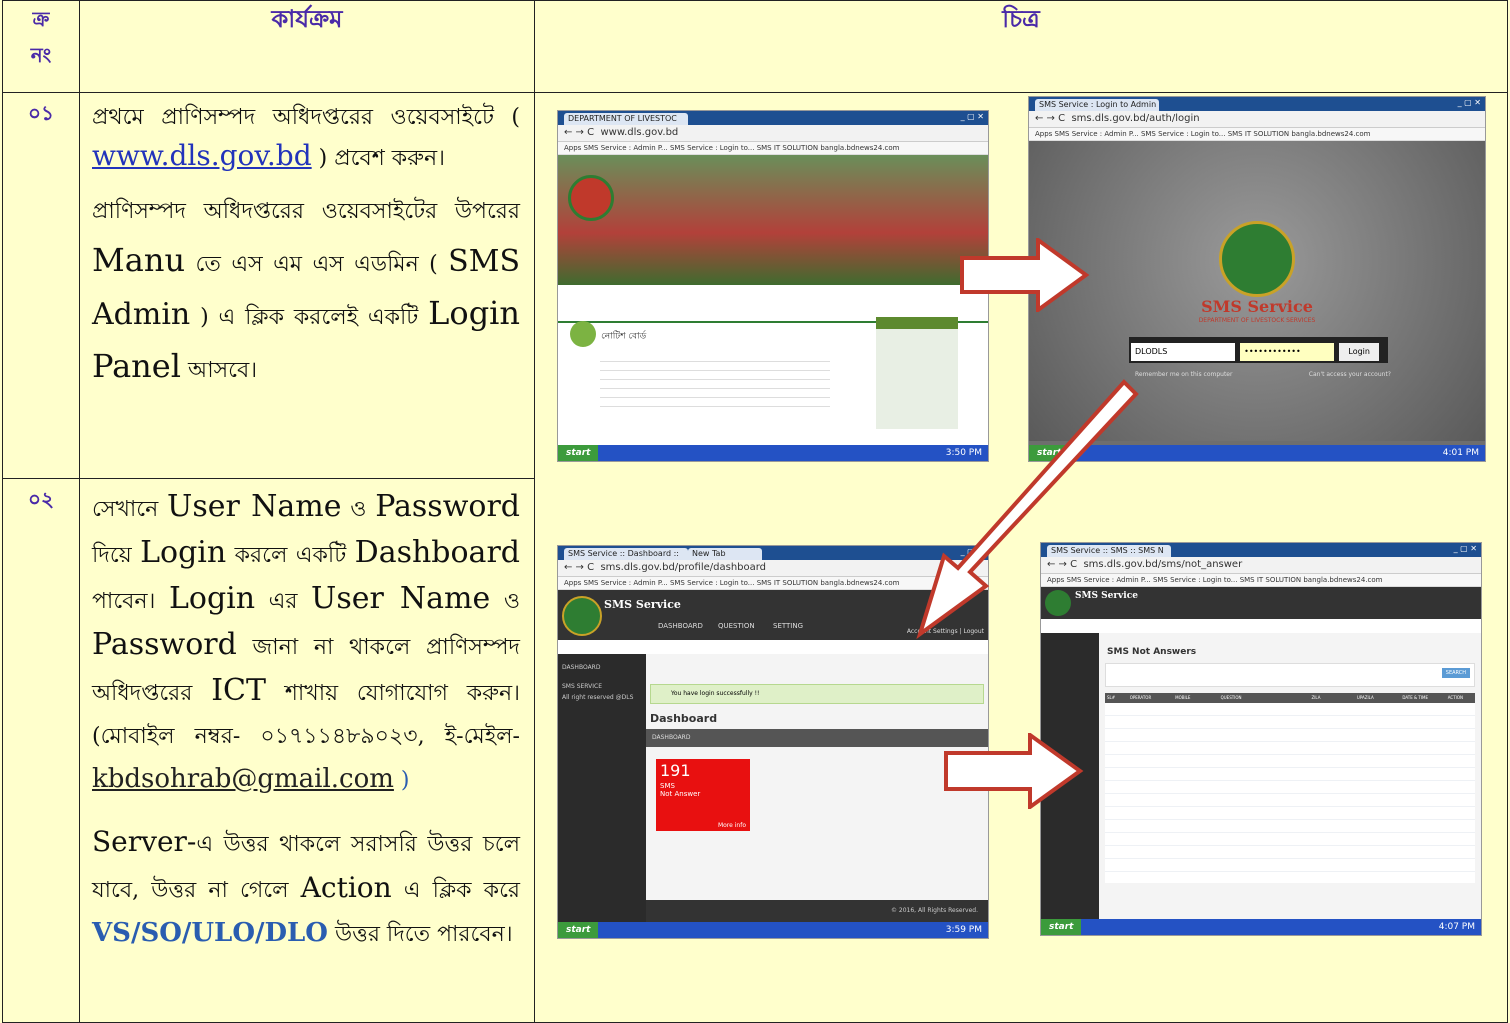  I want to click on arrow-diagonal, so click(1027, 509).